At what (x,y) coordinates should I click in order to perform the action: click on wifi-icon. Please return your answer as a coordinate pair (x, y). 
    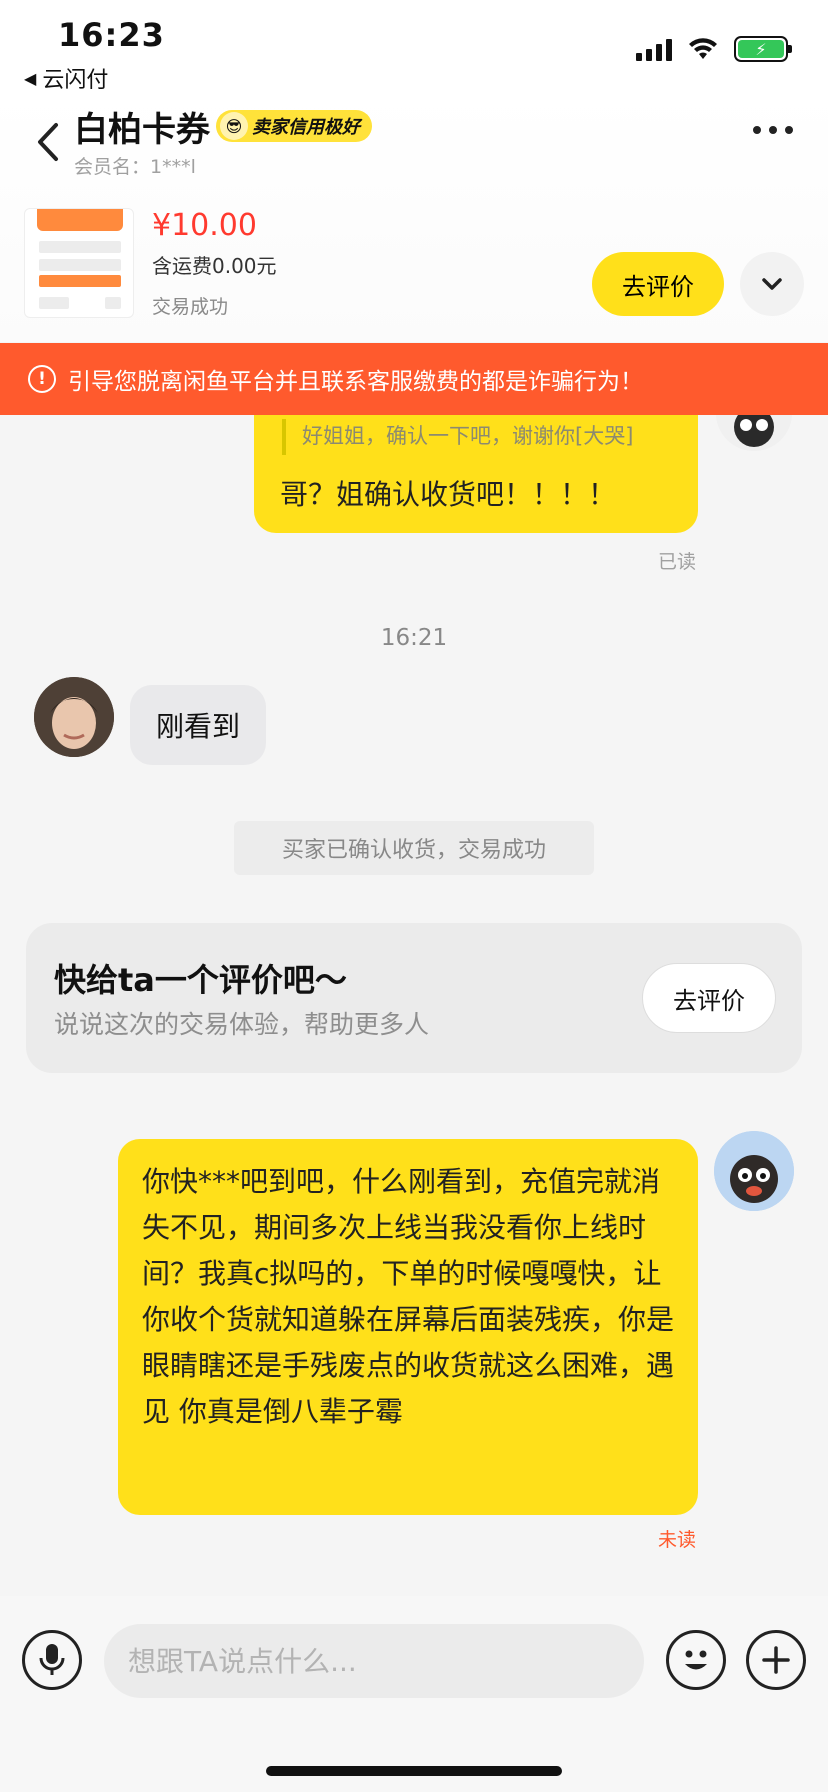
    Looking at the image, I should click on (703, 48).